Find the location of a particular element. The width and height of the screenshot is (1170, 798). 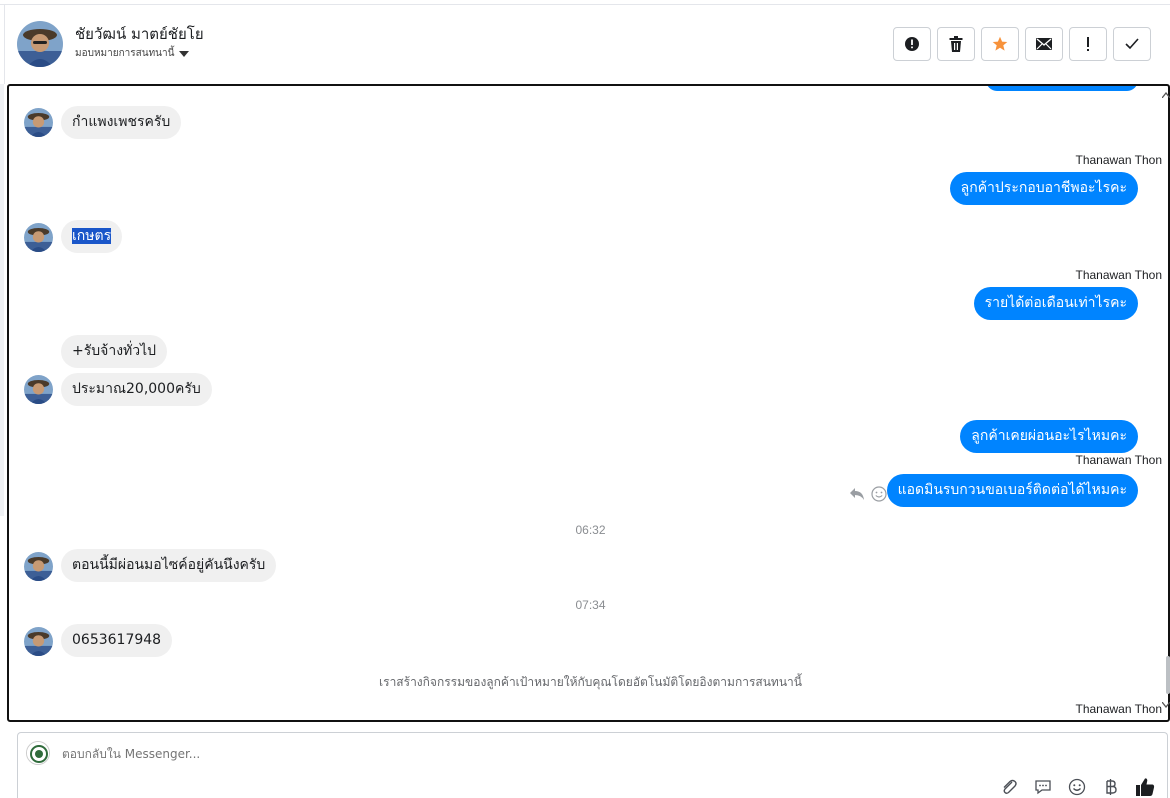

left-panel-edge is located at coordinates (2, 300).